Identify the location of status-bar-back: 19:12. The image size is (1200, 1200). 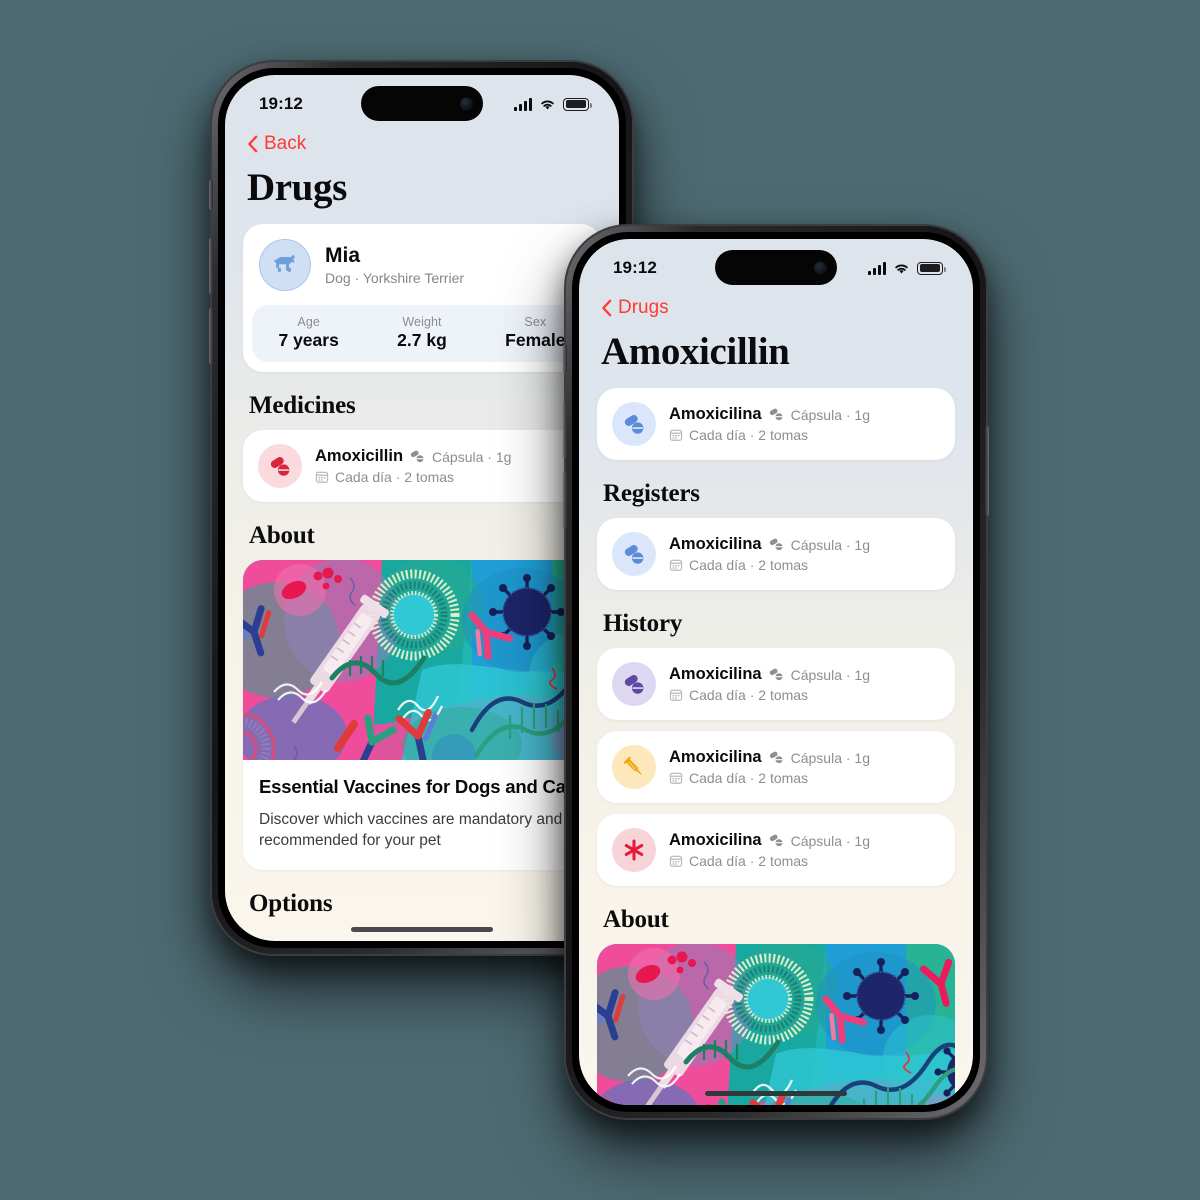
(422, 102).